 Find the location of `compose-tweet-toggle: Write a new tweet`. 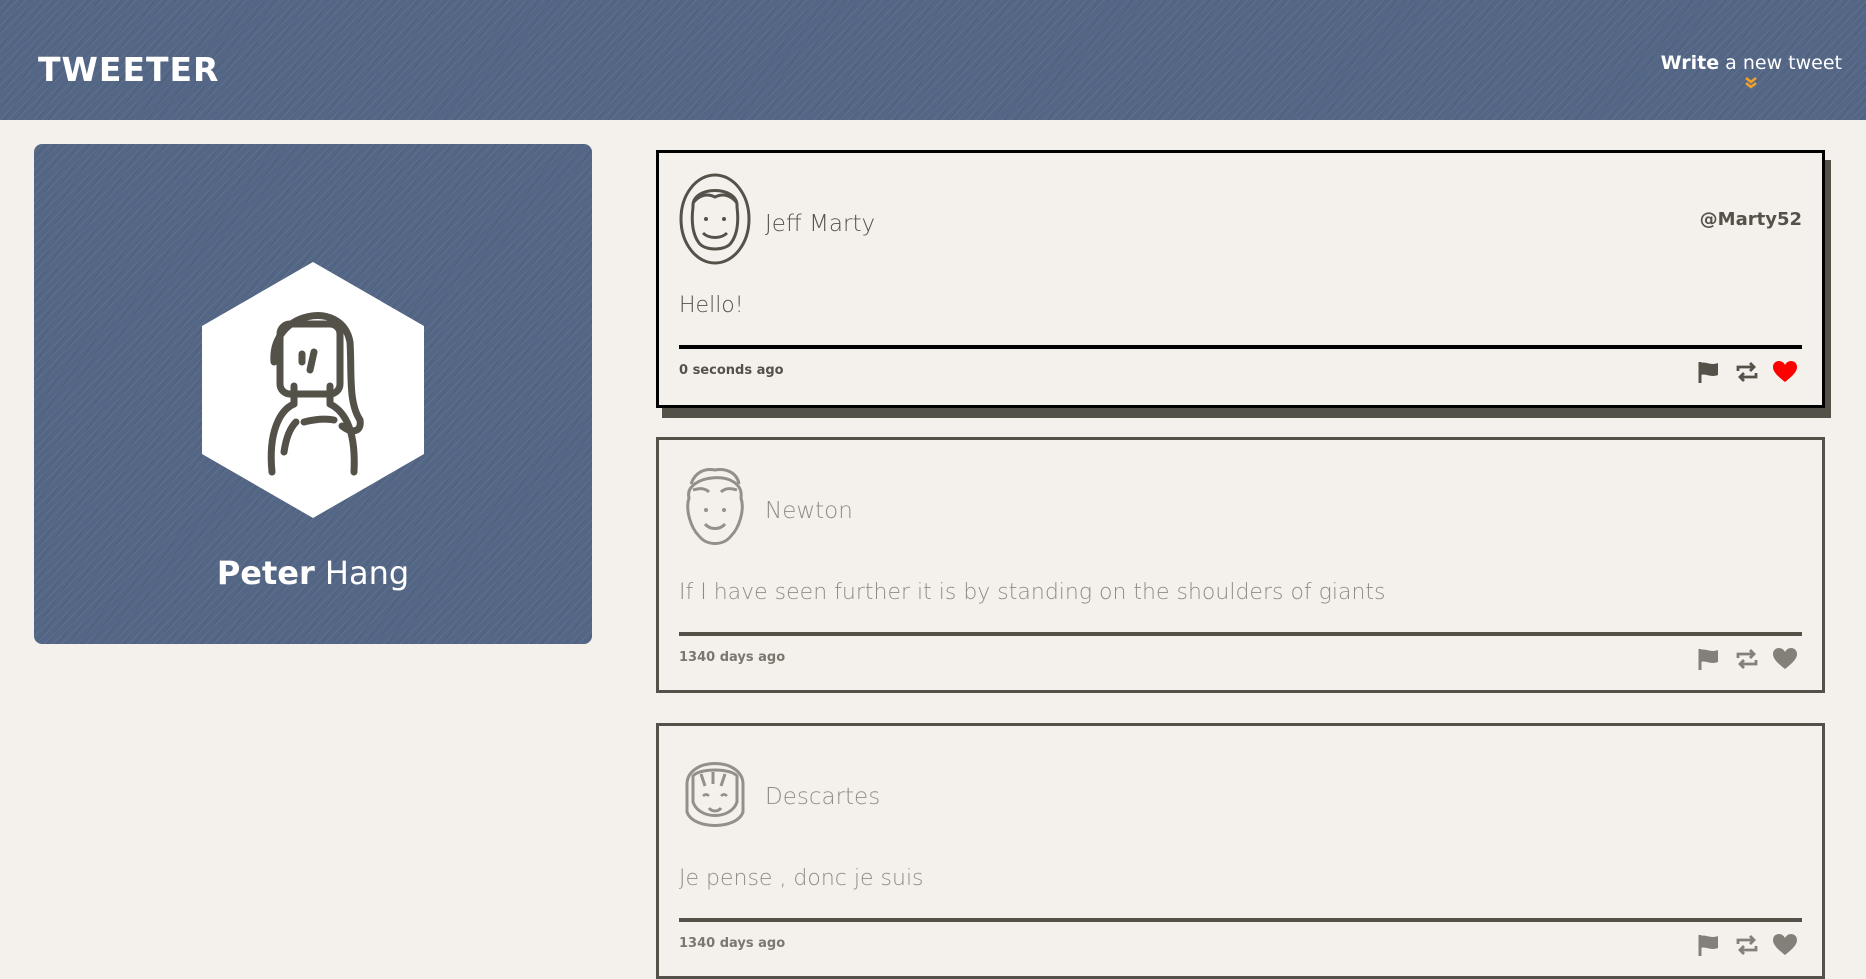

compose-tweet-toggle: Write a new tweet is located at coordinates (1751, 71).